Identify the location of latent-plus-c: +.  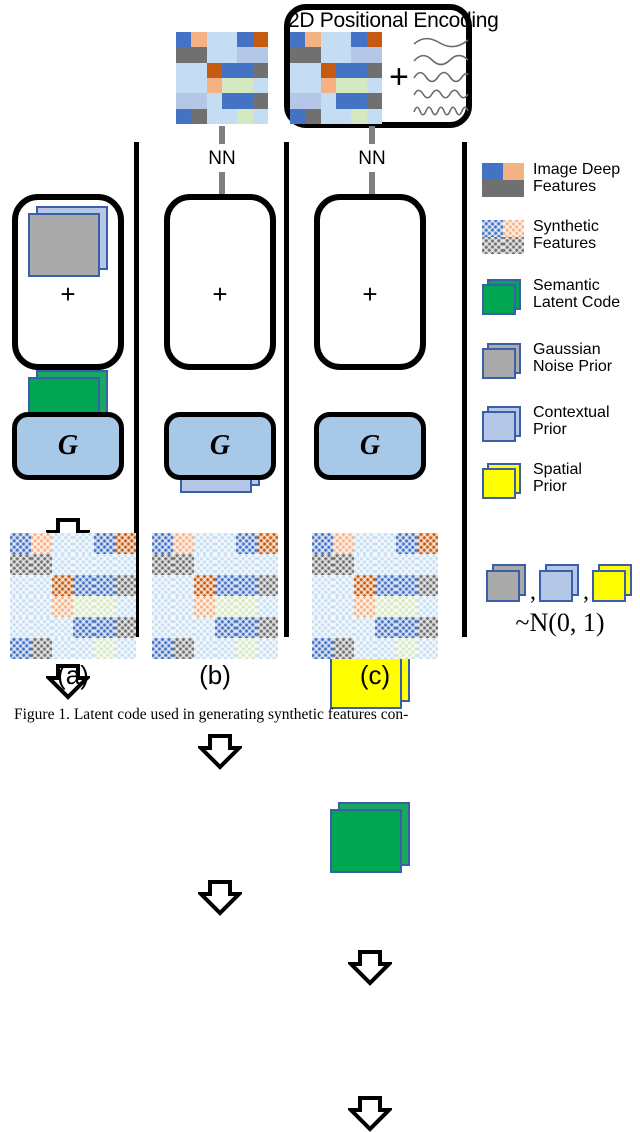
(370, 294).